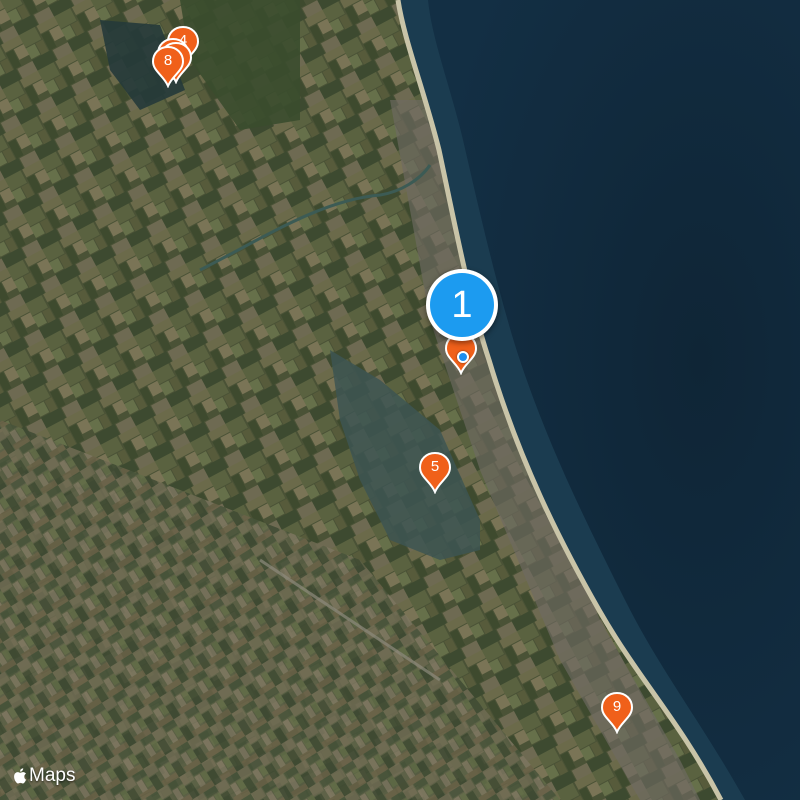 This screenshot has width=800, height=800. Describe the element at coordinates (463, 357) in the screenshot. I see `current-location-dot` at that location.